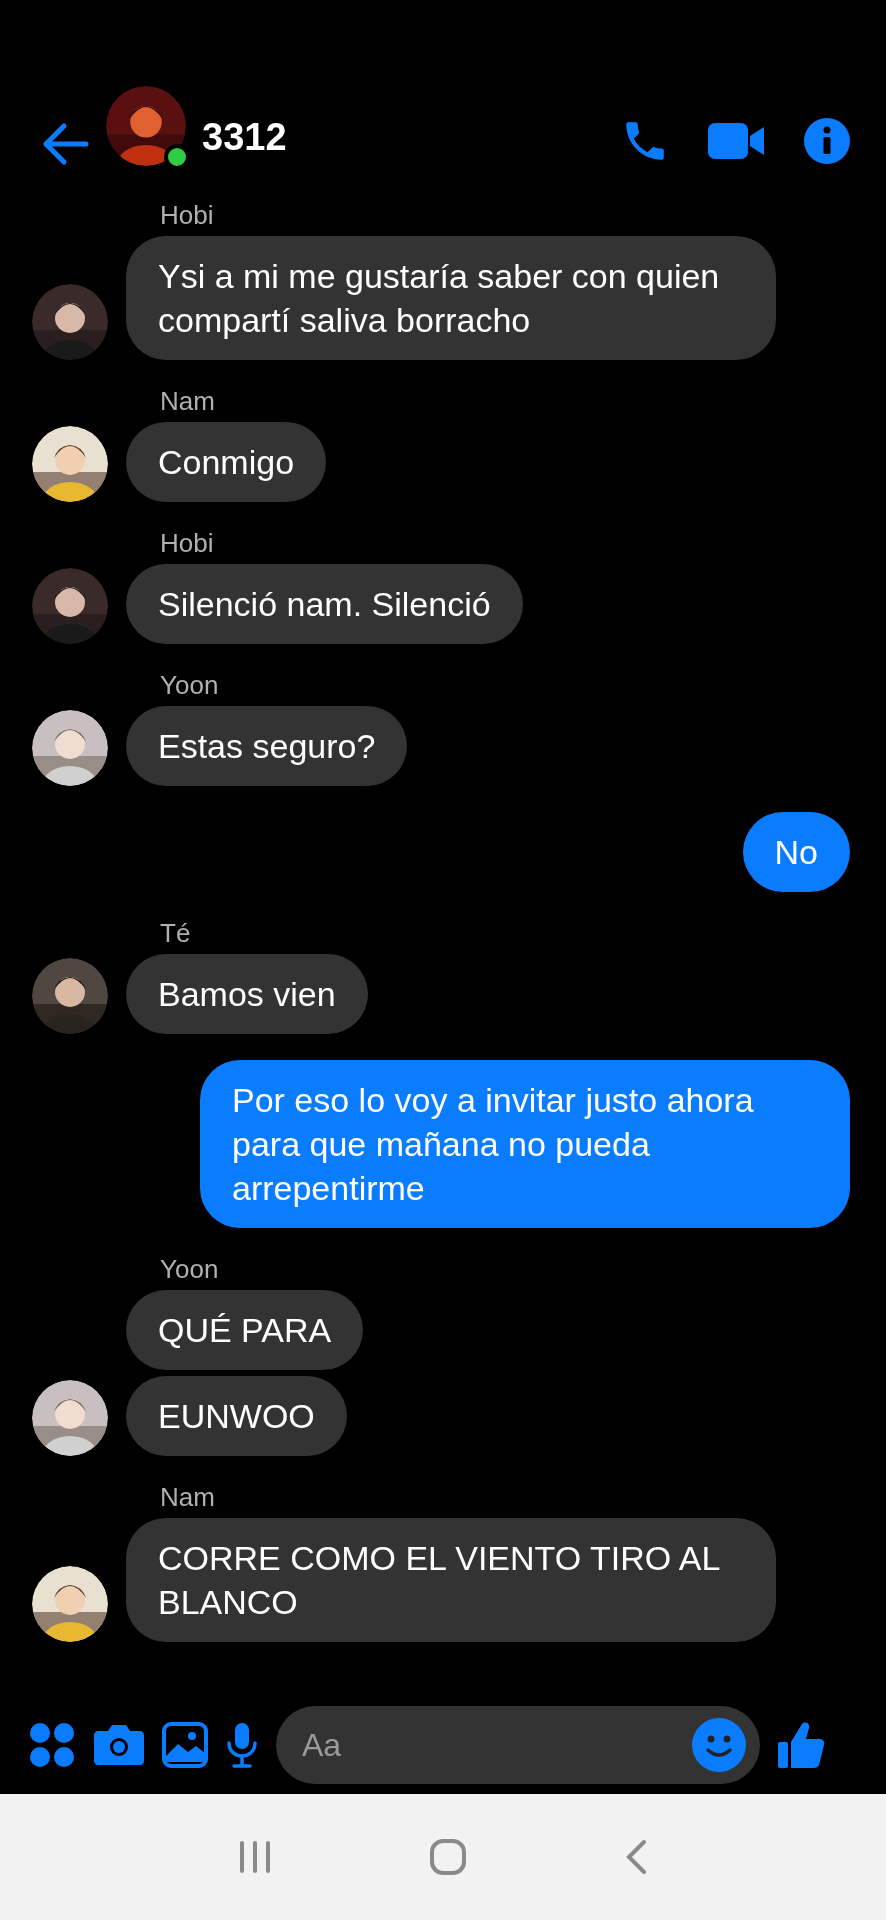  Describe the element at coordinates (236, 1416) in the screenshot. I see `message-bubble: EUNWOO` at that location.